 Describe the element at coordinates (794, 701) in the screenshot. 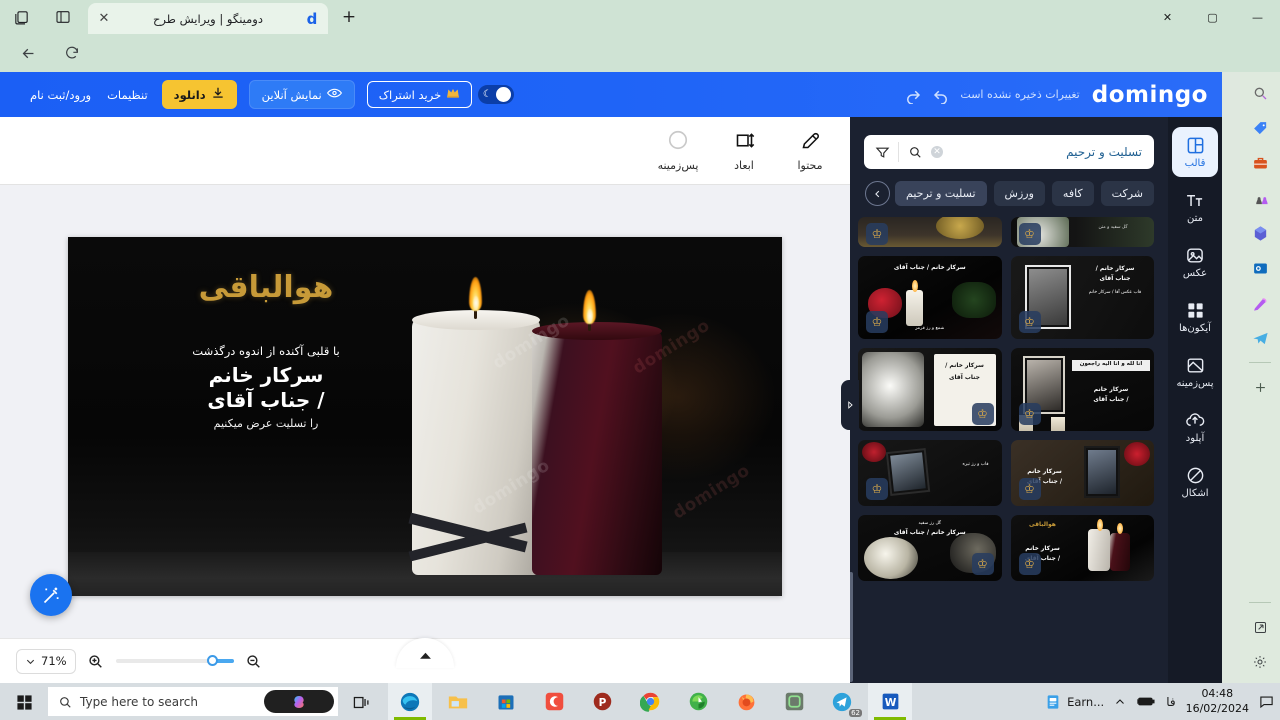

I see `taskbar-app-notes` at that location.